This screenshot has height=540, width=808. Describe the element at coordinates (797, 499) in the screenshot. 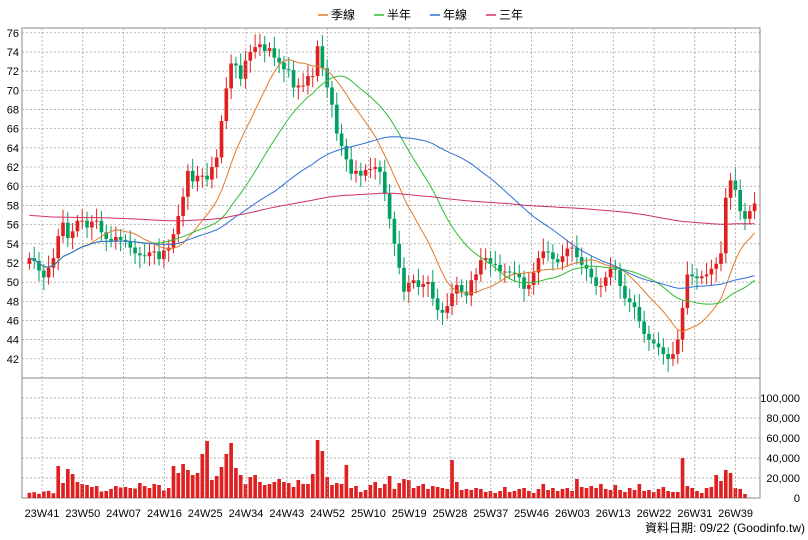

I see `volume-tick-label: 0` at that location.